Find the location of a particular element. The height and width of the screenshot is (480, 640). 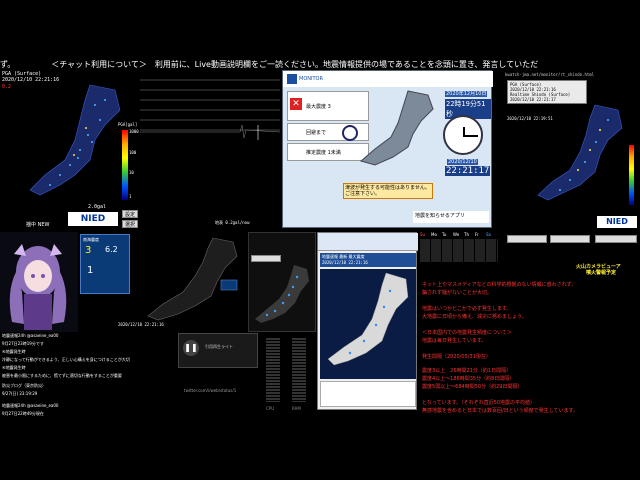

nied-logo-left: NIED is located at coordinates (93, 219).